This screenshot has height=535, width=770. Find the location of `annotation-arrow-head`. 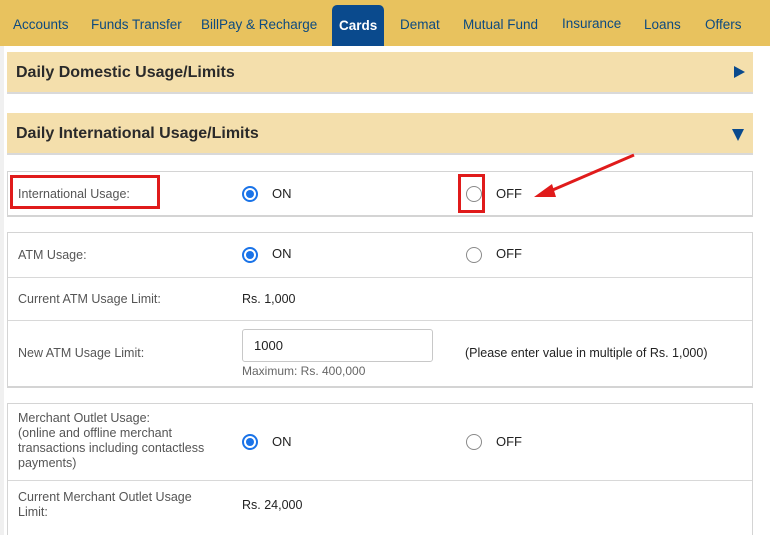

annotation-arrow-head is located at coordinates (545, 190).